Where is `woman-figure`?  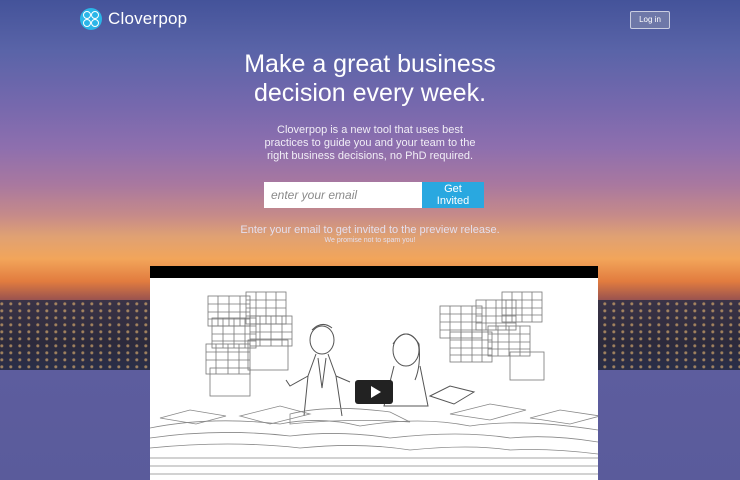 woman-figure is located at coordinates (429, 370).